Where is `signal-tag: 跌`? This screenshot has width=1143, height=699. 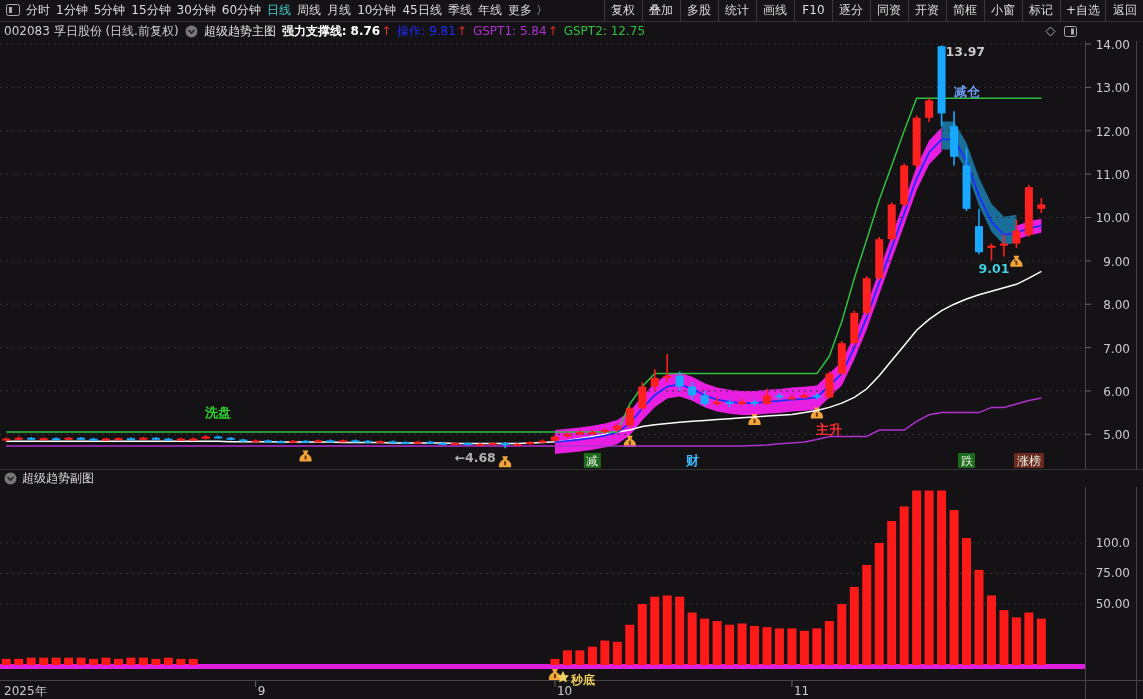
signal-tag: 跌 is located at coordinates (966, 460).